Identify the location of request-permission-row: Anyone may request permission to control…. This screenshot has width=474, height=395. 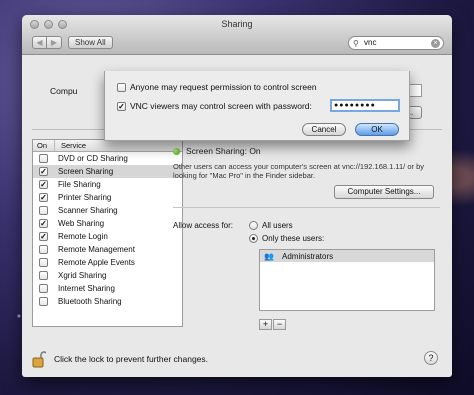
(217, 87).